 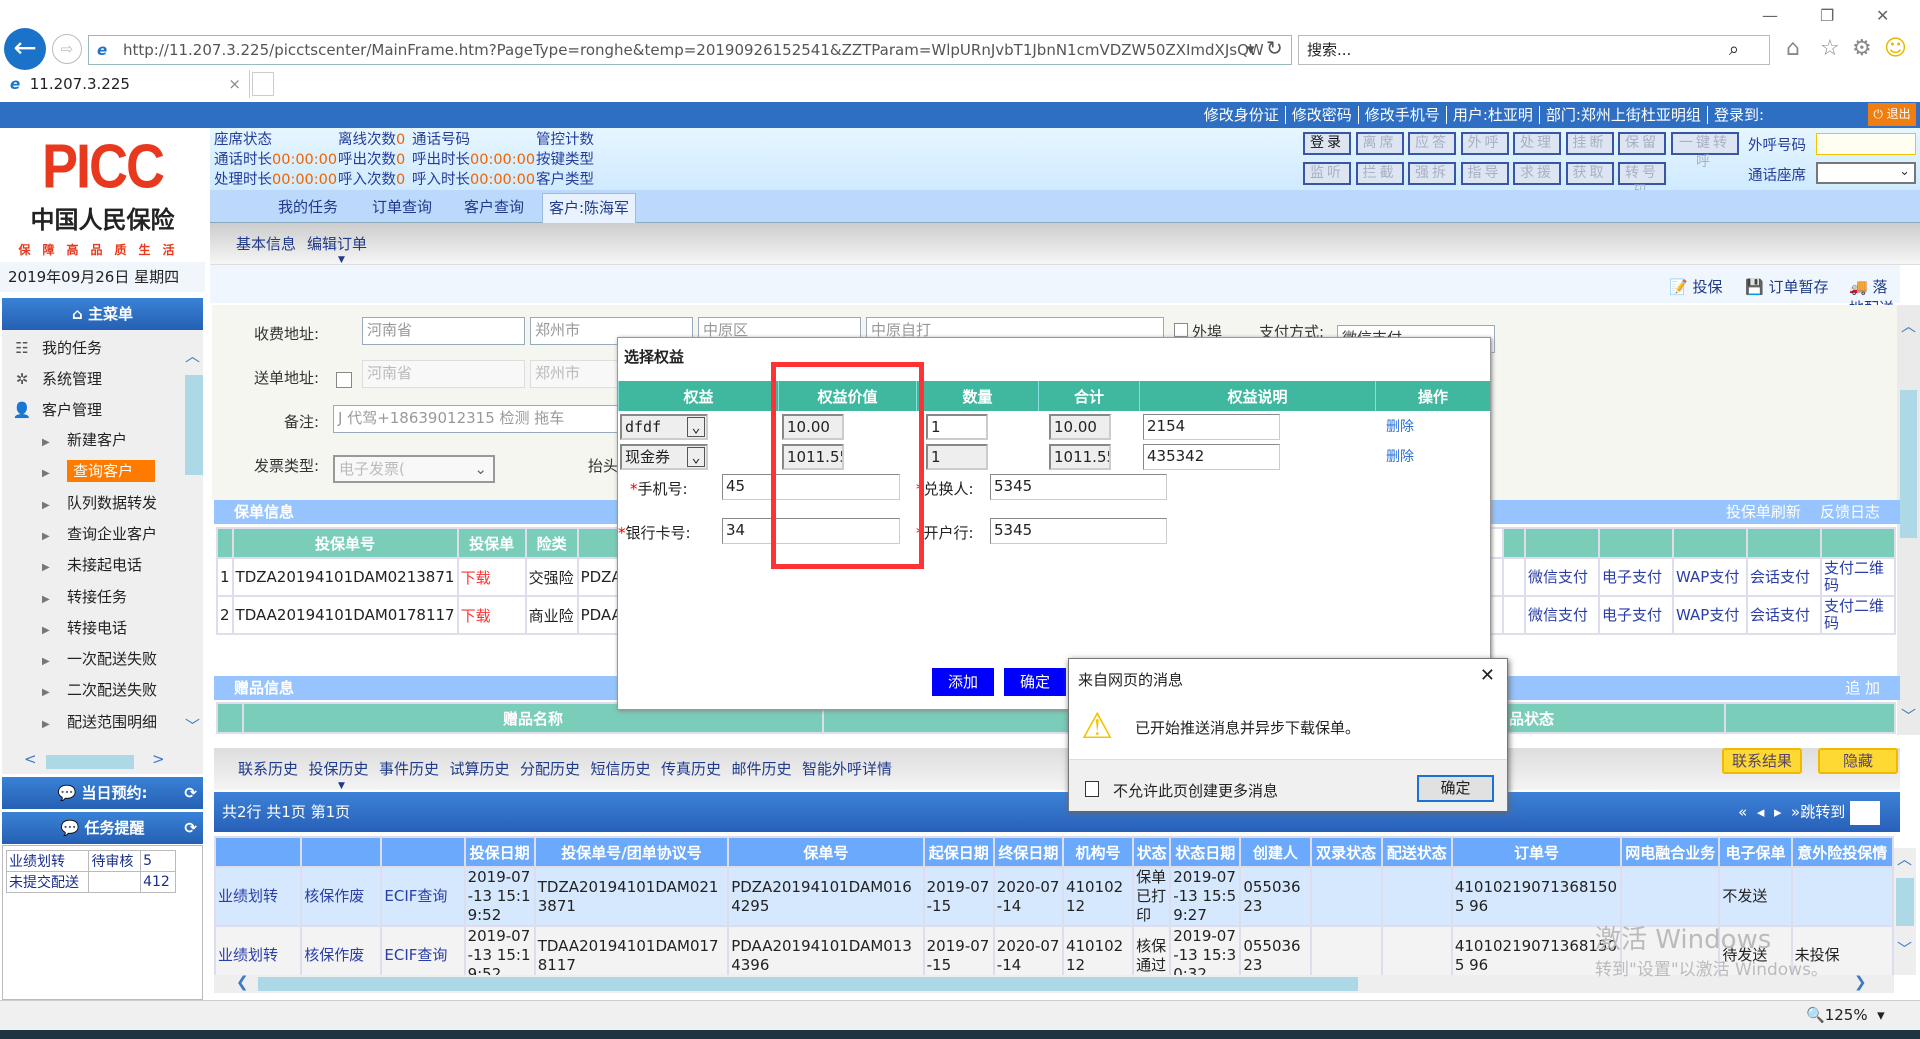 I want to click on call-button-3: 外呼, so click(x=1484, y=143).